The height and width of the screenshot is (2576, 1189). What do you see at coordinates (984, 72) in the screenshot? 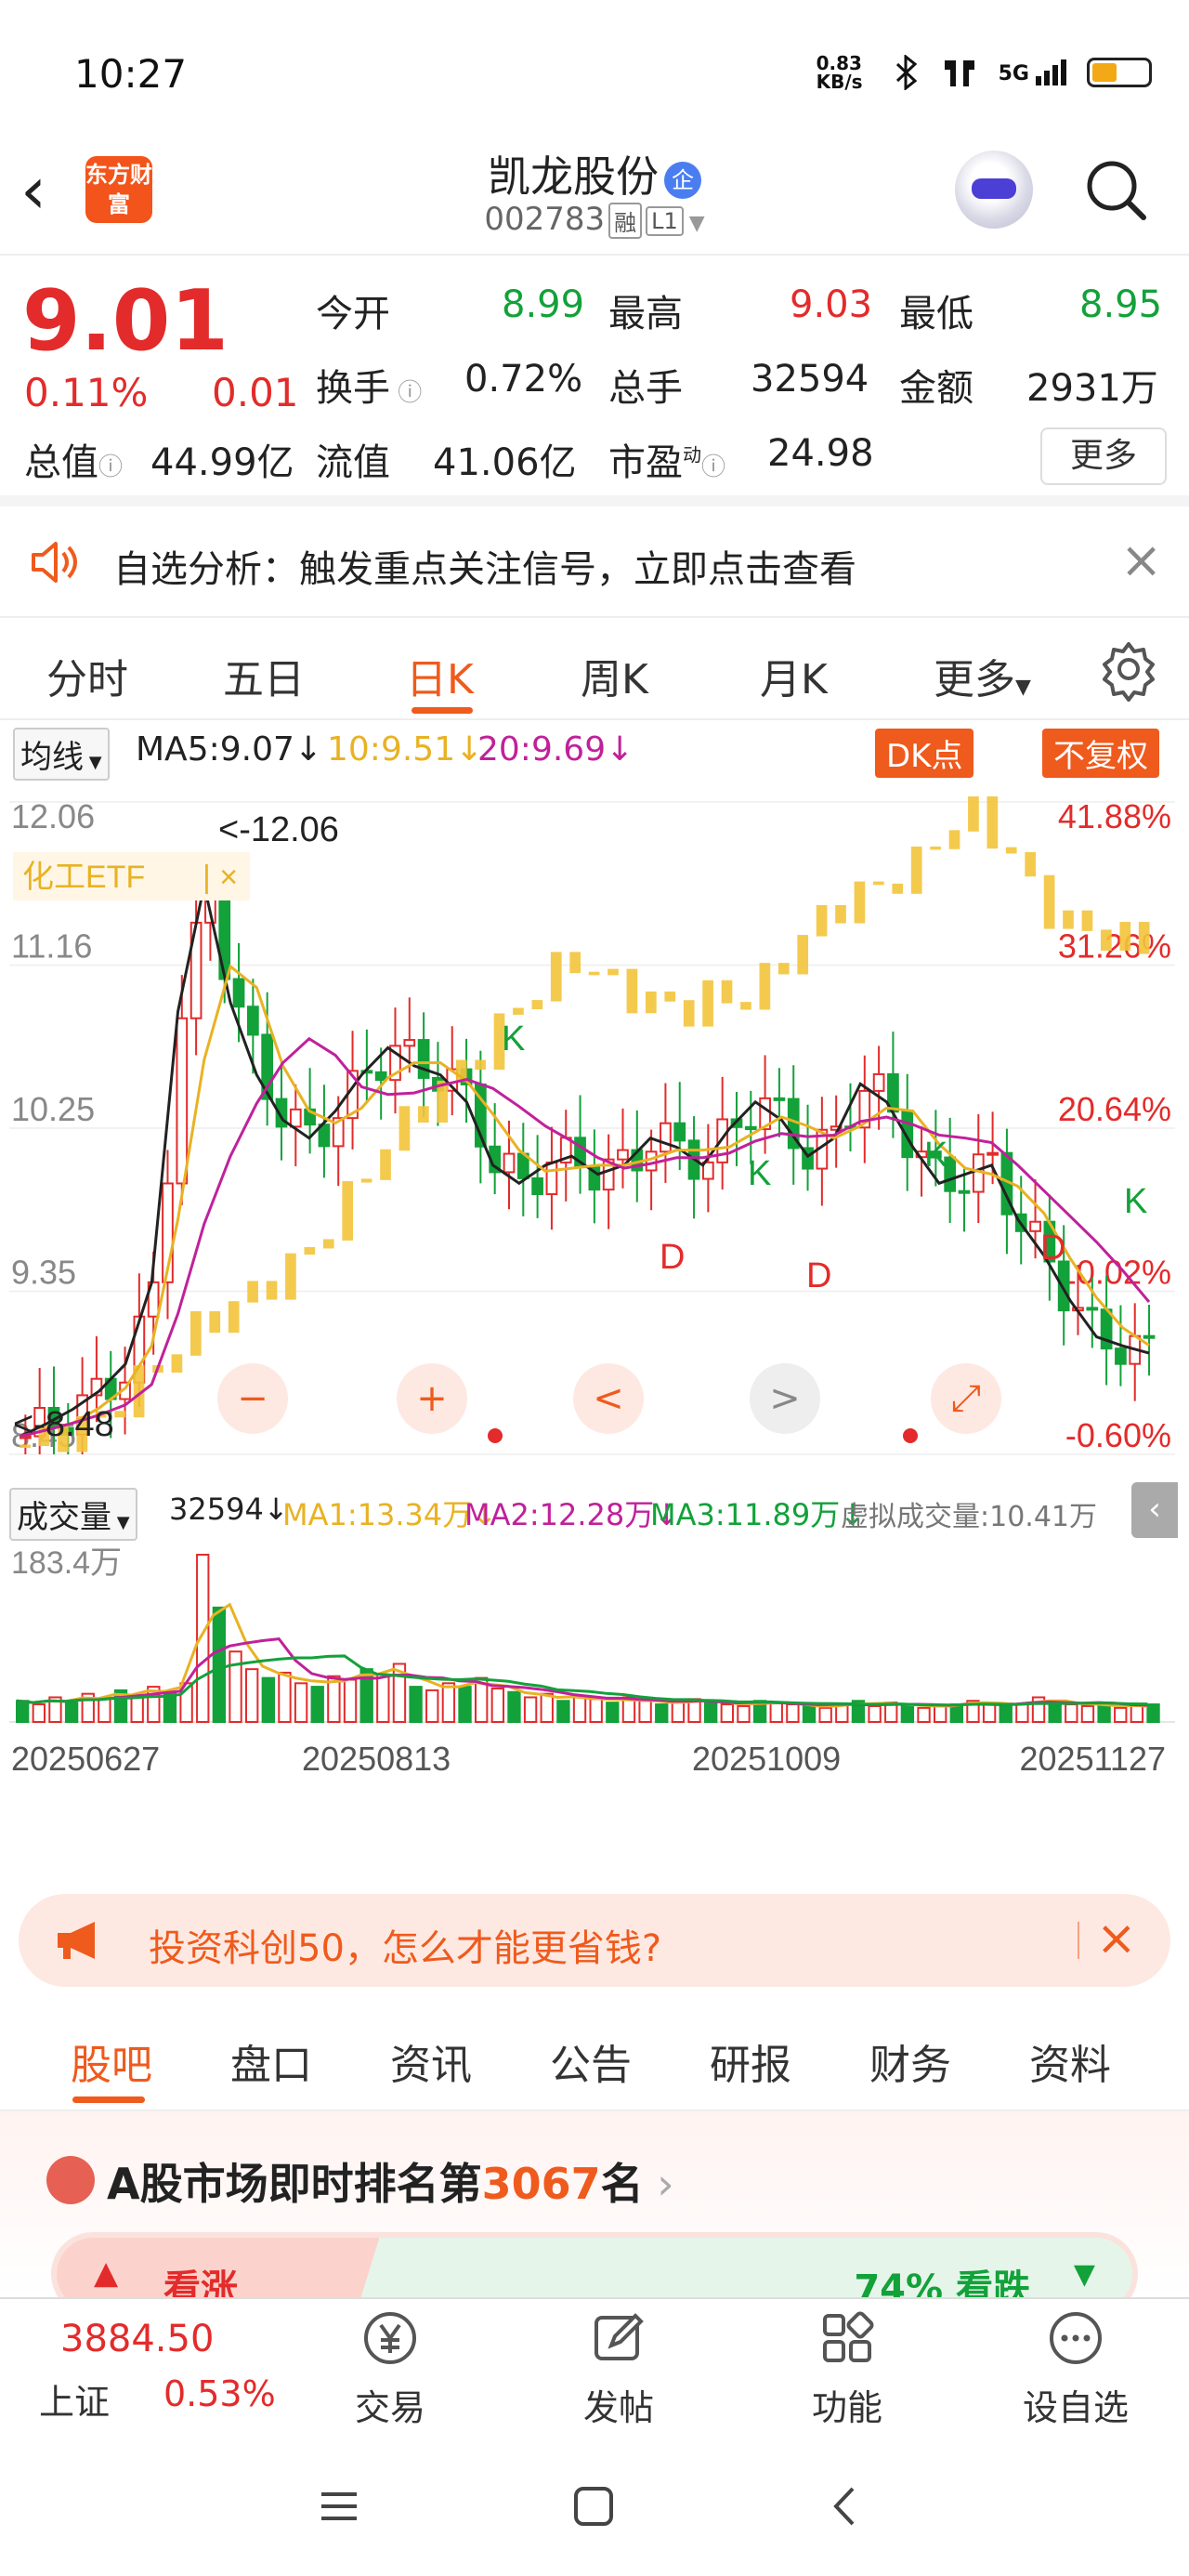
I see `status-icons: 0.83 KB/s 5G` at bounding box center [984, 72].